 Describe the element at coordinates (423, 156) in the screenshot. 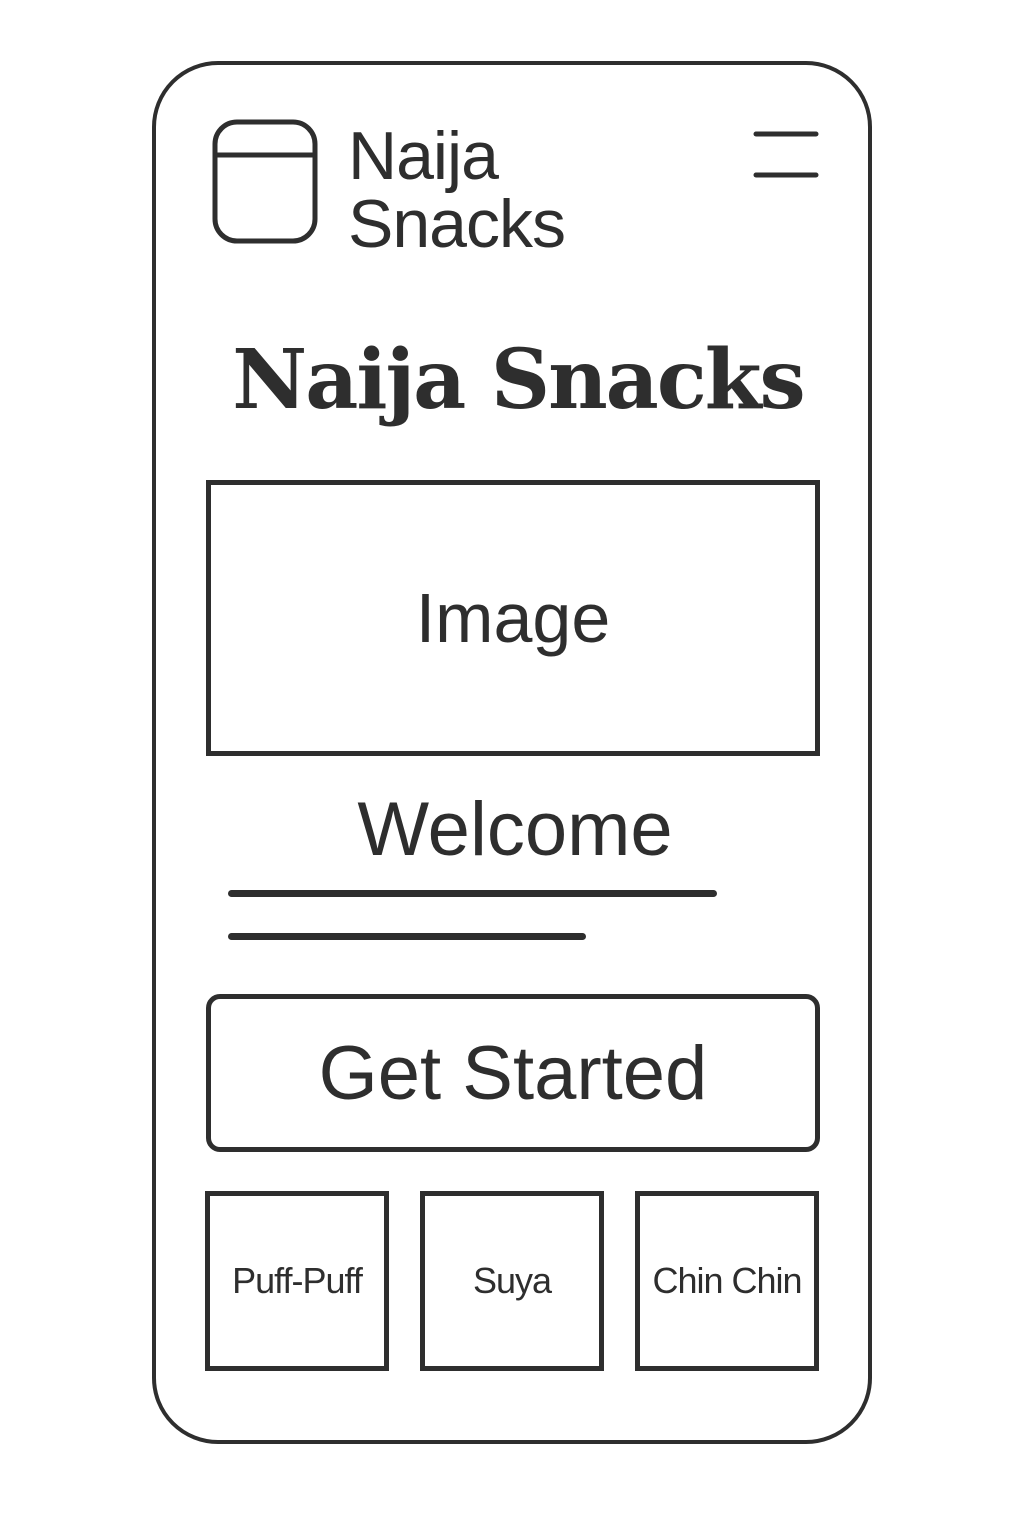

I see `brand-name-line1: Naija` at that location.